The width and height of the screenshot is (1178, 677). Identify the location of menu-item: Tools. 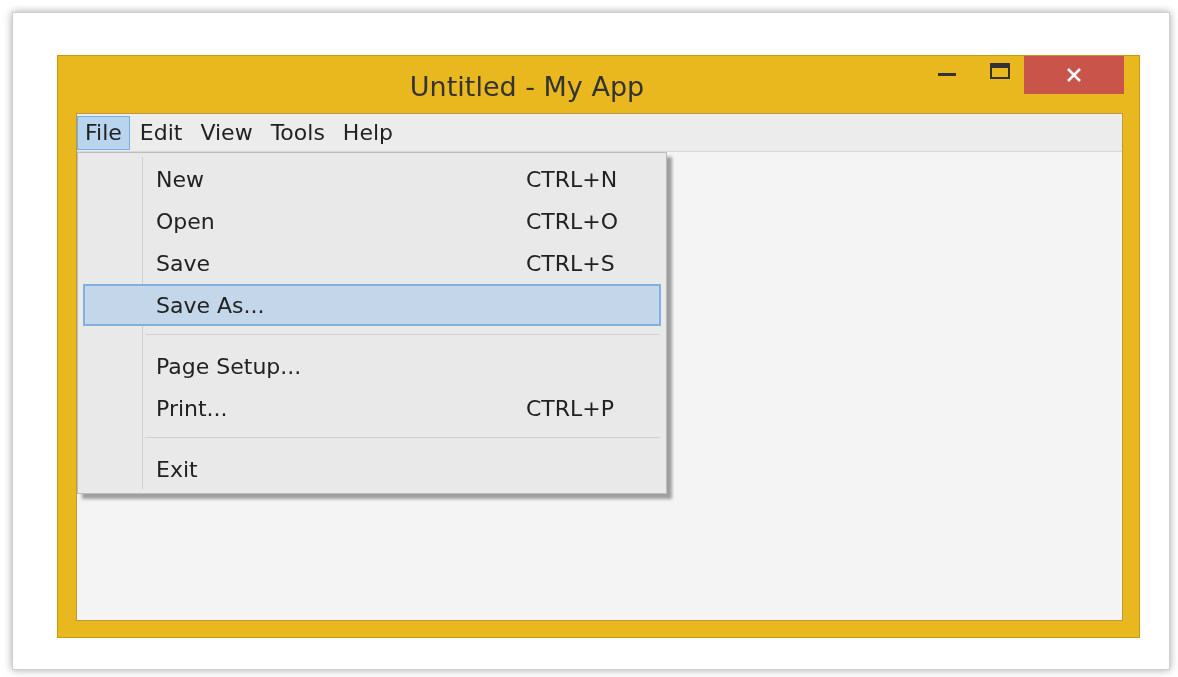
(297, 132).